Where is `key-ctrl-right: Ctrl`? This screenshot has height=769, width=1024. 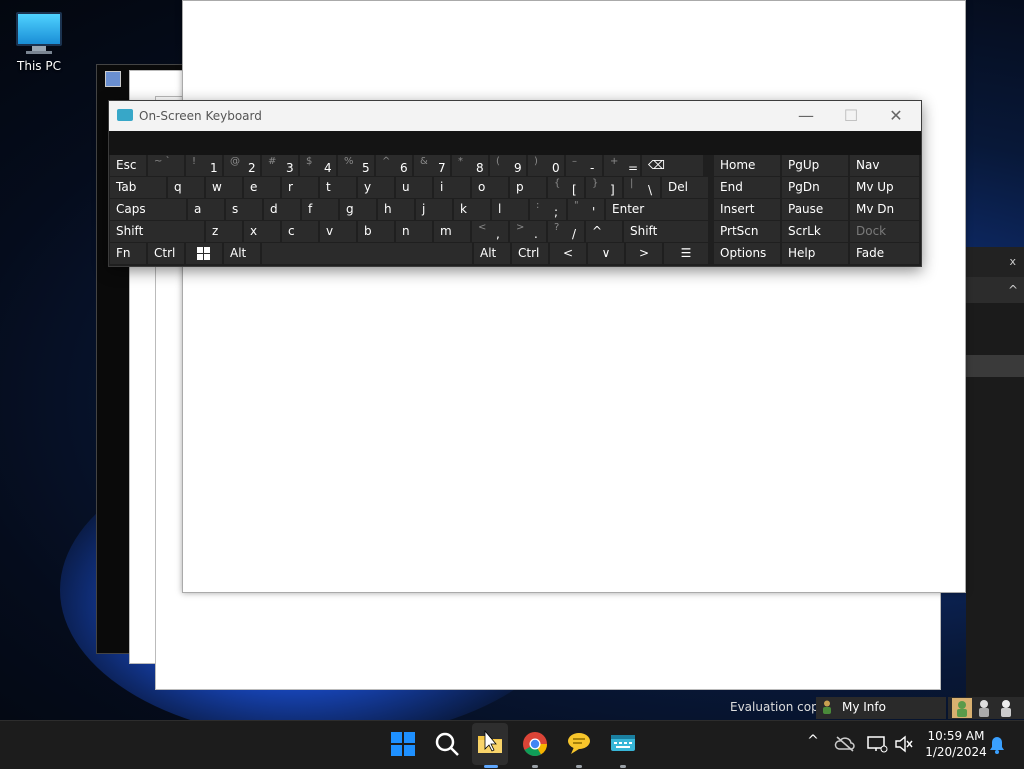 key-ctrl-right: Ctrl is located at coordinates (530, 253).